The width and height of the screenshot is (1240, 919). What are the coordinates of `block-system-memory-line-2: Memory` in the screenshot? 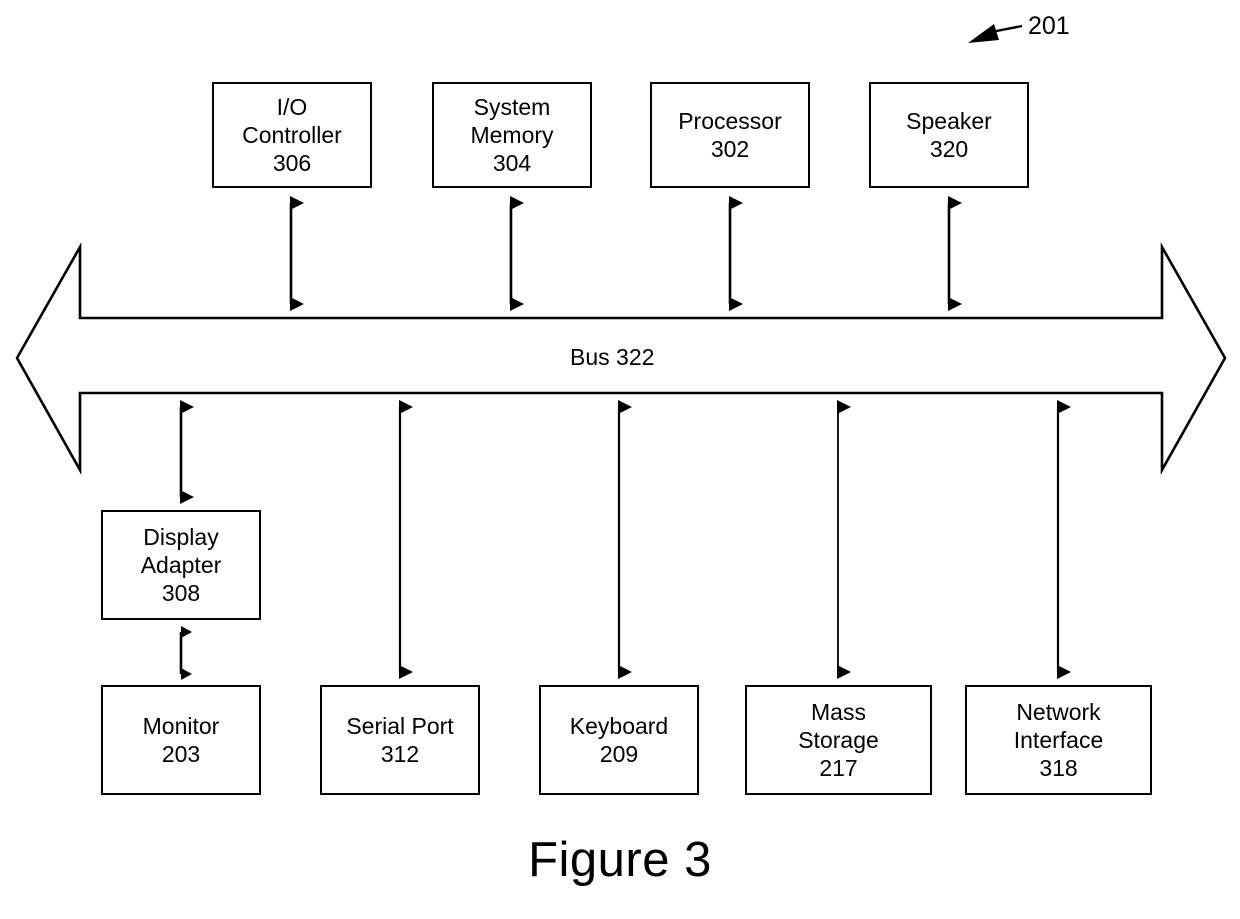 It's located at (512, 134).